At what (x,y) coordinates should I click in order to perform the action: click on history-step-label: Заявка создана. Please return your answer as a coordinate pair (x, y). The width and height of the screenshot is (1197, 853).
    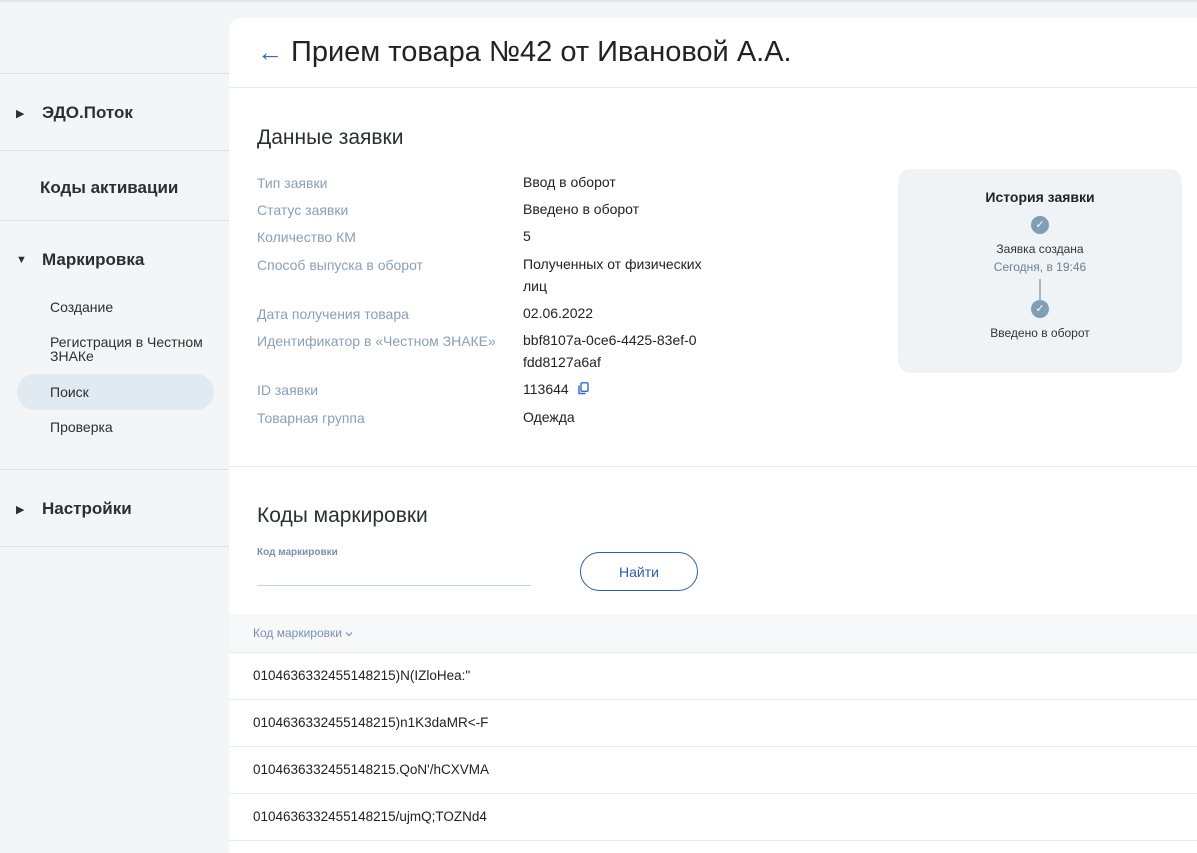
    Looking at the image, I should click on (1040, 249).